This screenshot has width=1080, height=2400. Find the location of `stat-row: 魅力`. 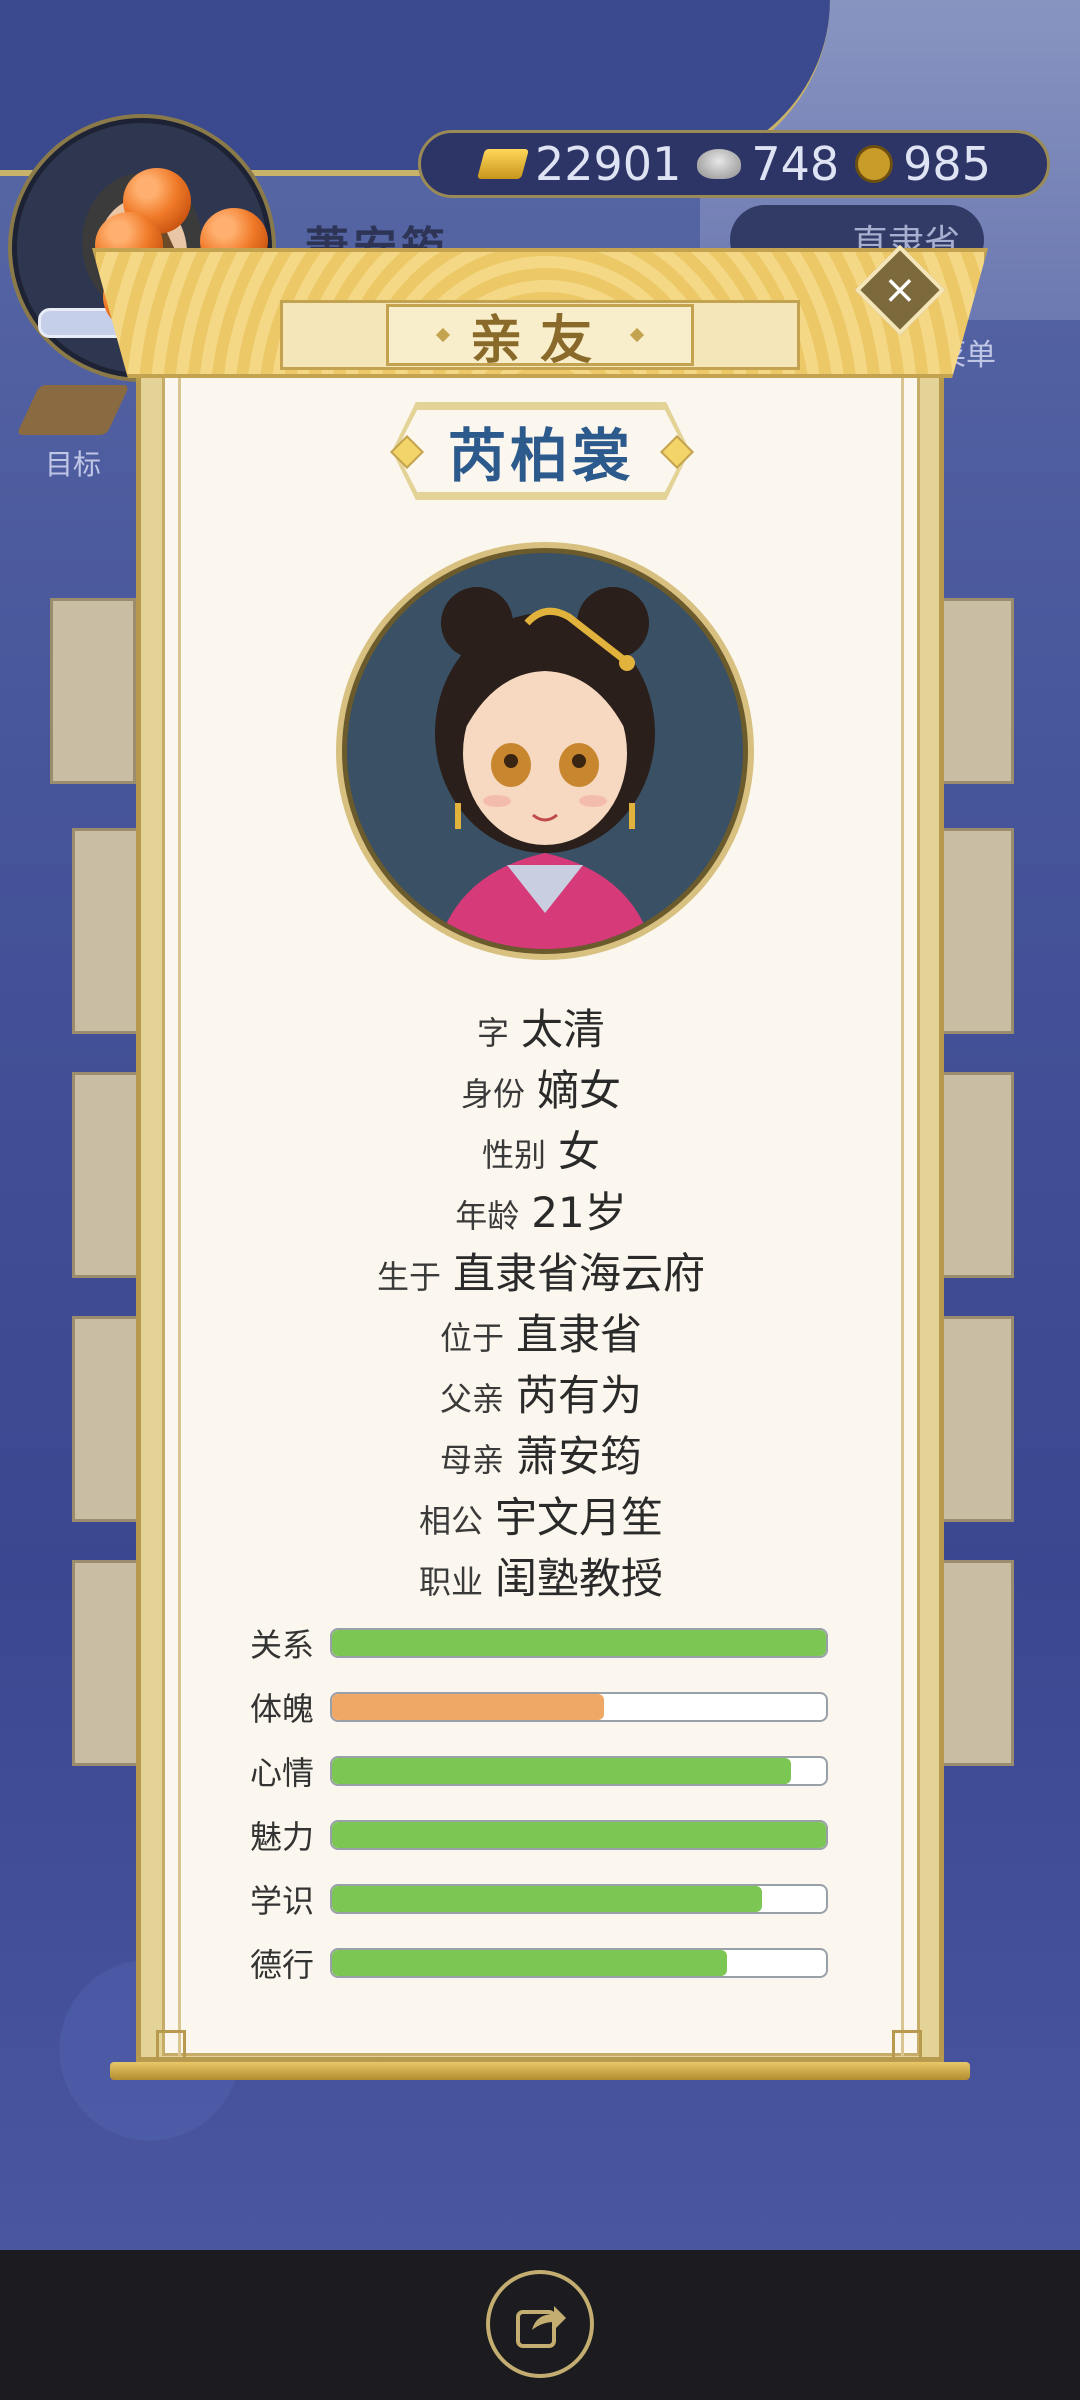

stat-row: 魅力 is located at coordinates (539, 1835).